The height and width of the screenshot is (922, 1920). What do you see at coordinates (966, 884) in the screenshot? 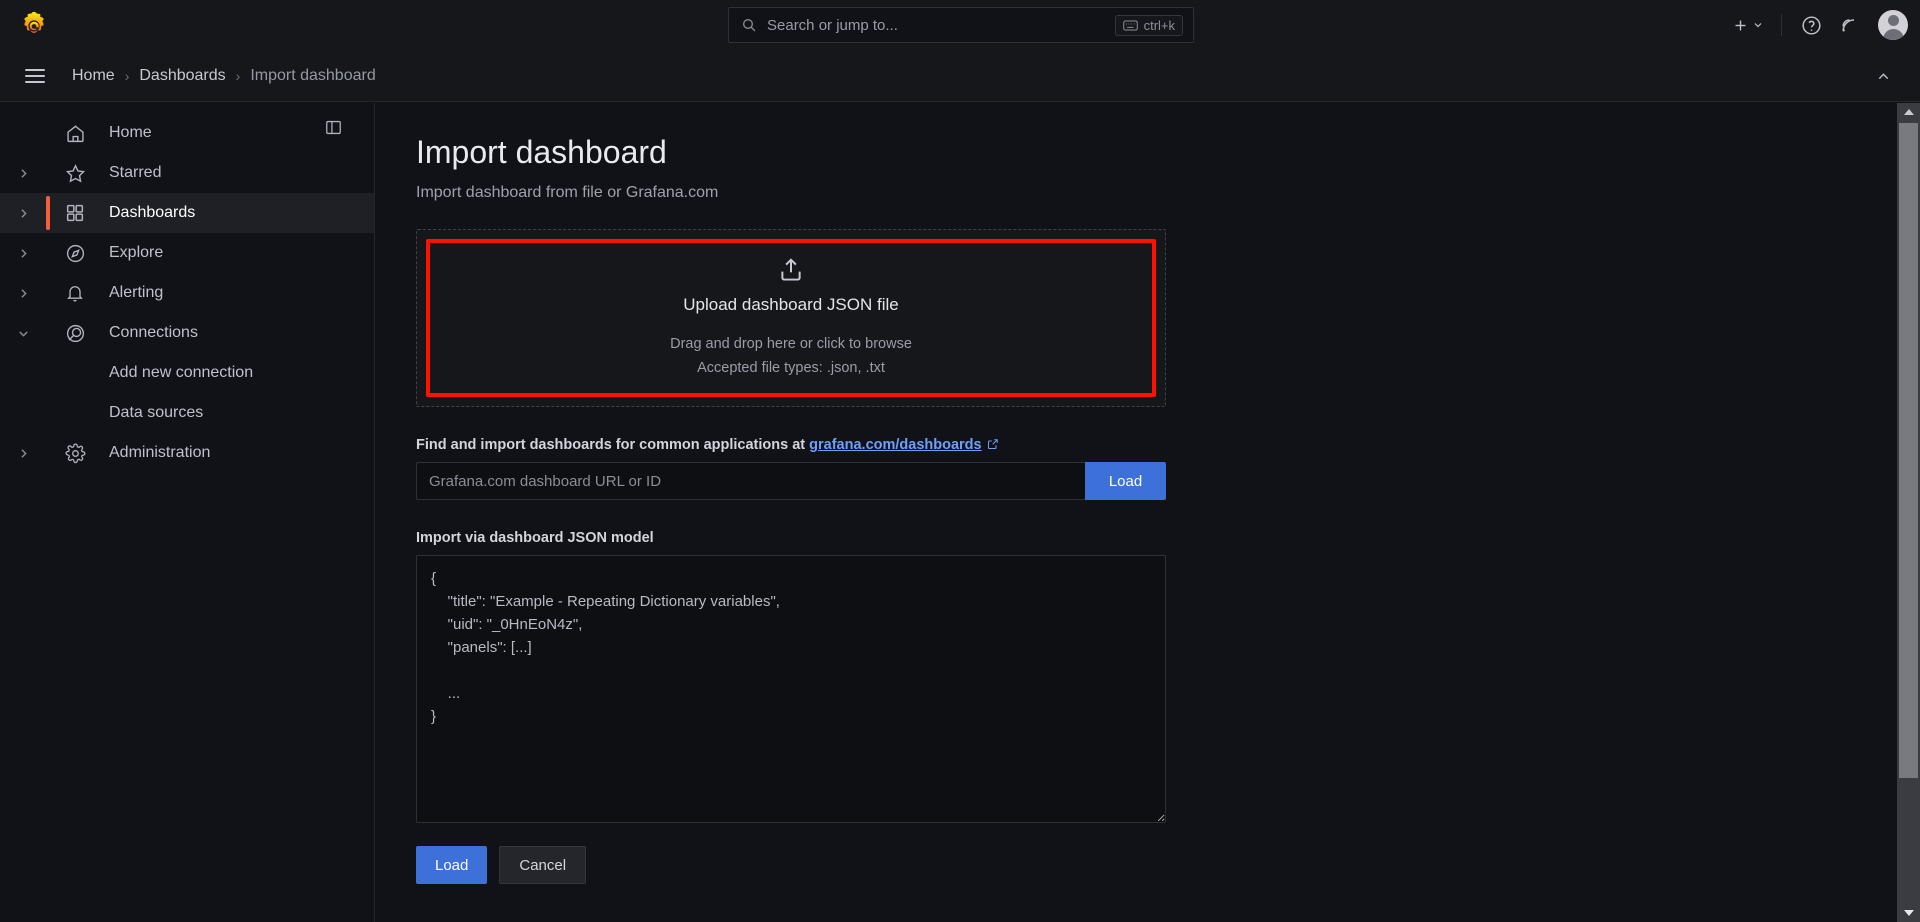
I see `form-actions: Load Cancel` at bounding box center [966, 884].